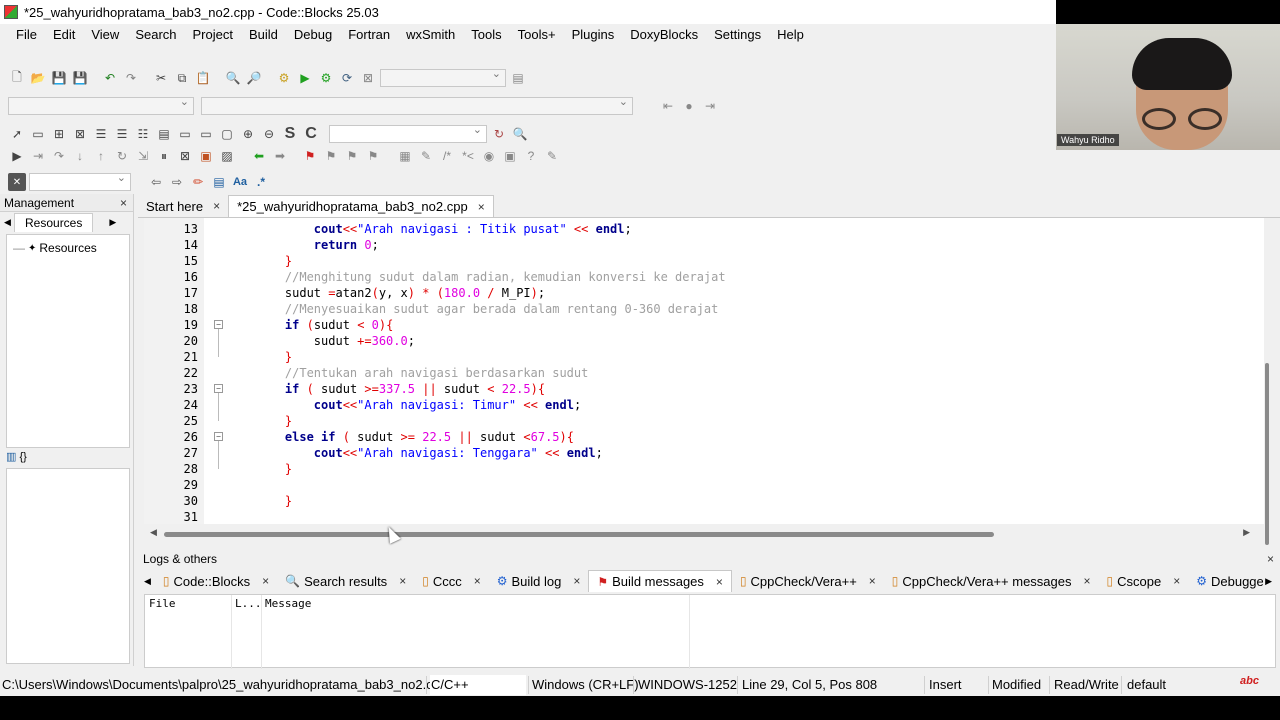 The width and height of the screenshot is (1280, 720). I want to click on stop-debug-icon: ⊠, so click(185, 156).